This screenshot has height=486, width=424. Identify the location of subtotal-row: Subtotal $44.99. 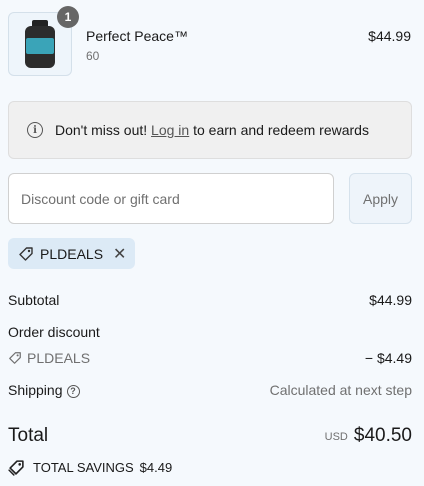
(210, 300).